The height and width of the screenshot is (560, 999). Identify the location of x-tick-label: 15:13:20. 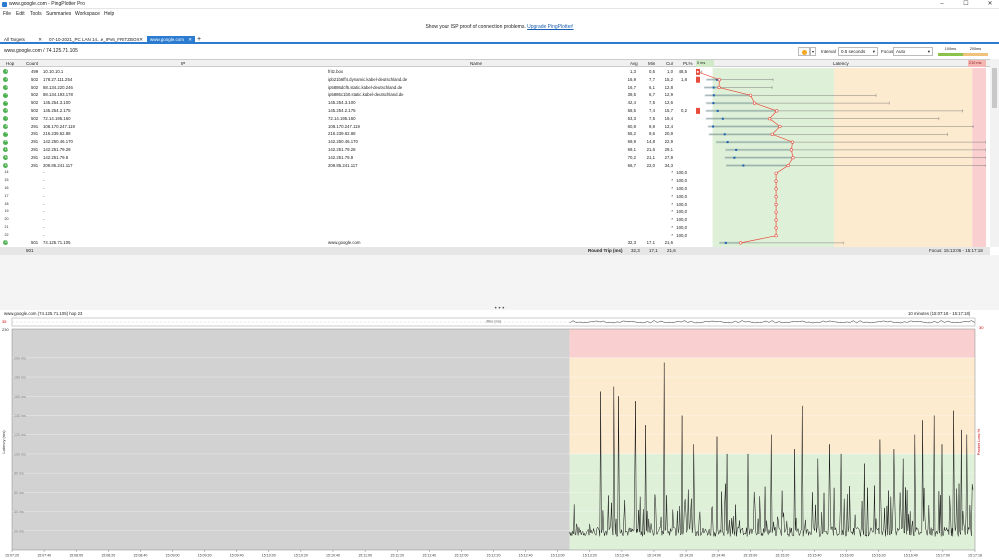
(590, 556).